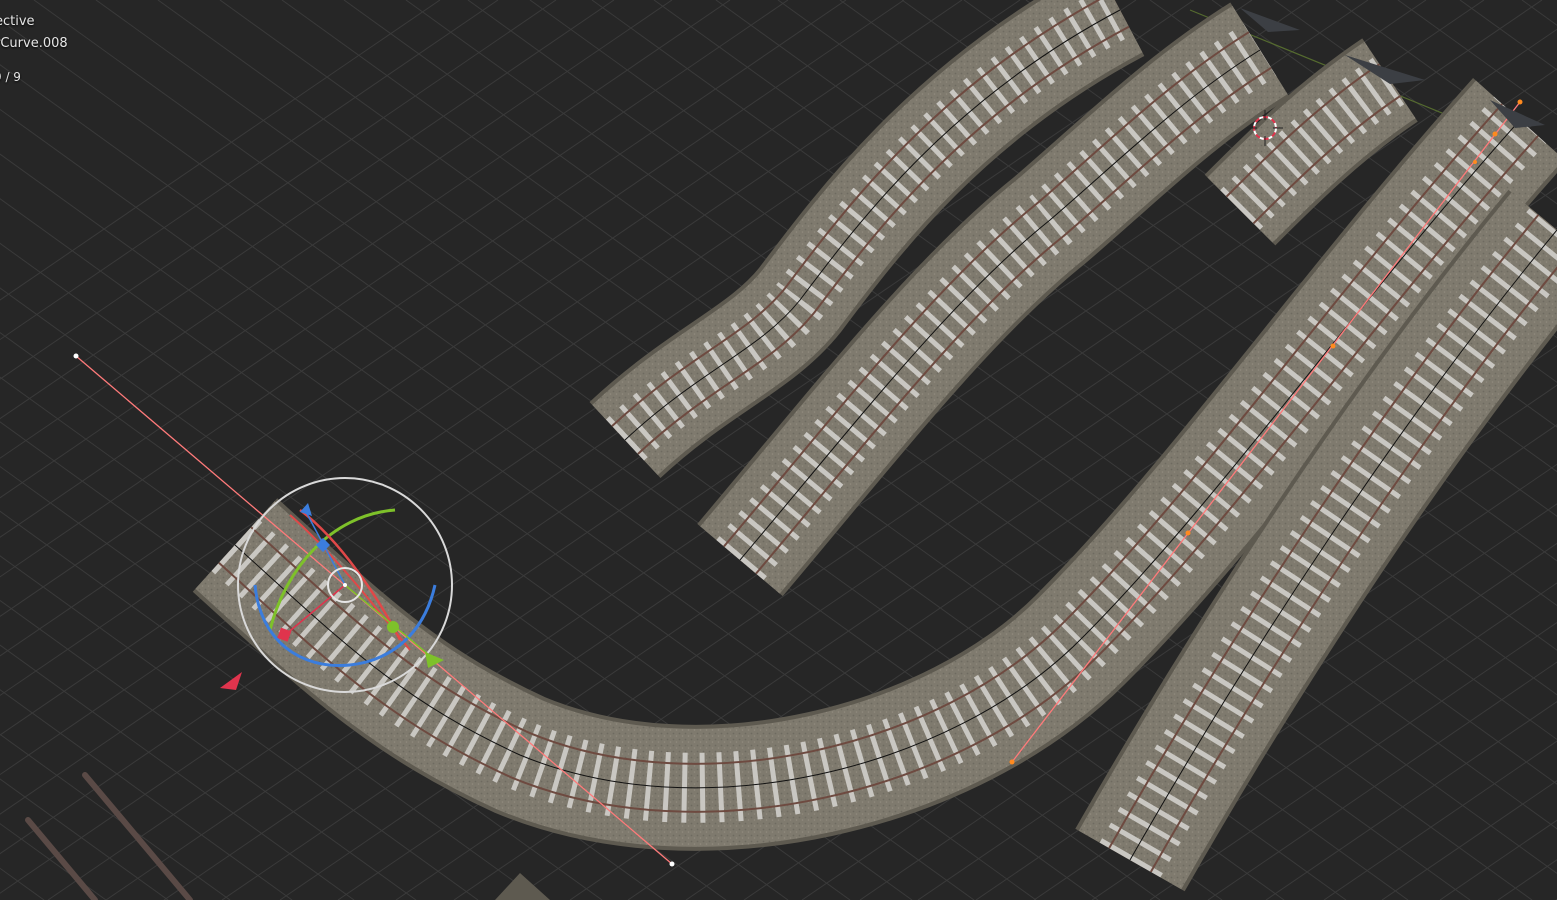 Image resolution: width=1557 pixels, height=900 pixels. I want to click on active-object-name: rCurve.008, so click(34, 43).